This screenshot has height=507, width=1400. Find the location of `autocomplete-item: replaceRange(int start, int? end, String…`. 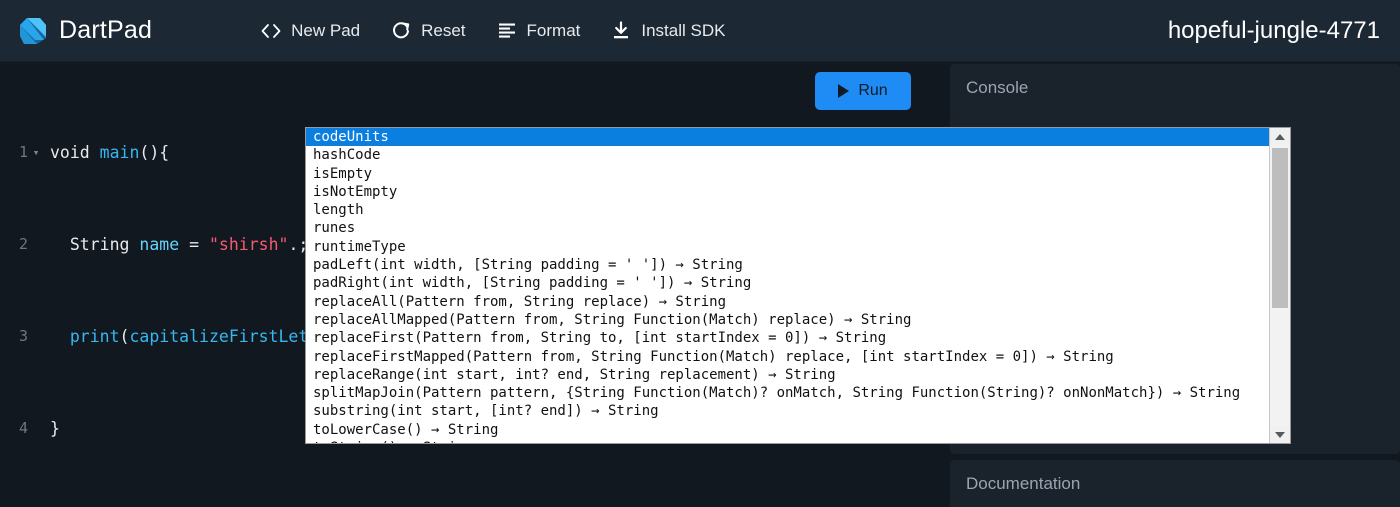

autocomplete-item: replaceRange(int start, int? end, String… is located at coordinates (787, 375).